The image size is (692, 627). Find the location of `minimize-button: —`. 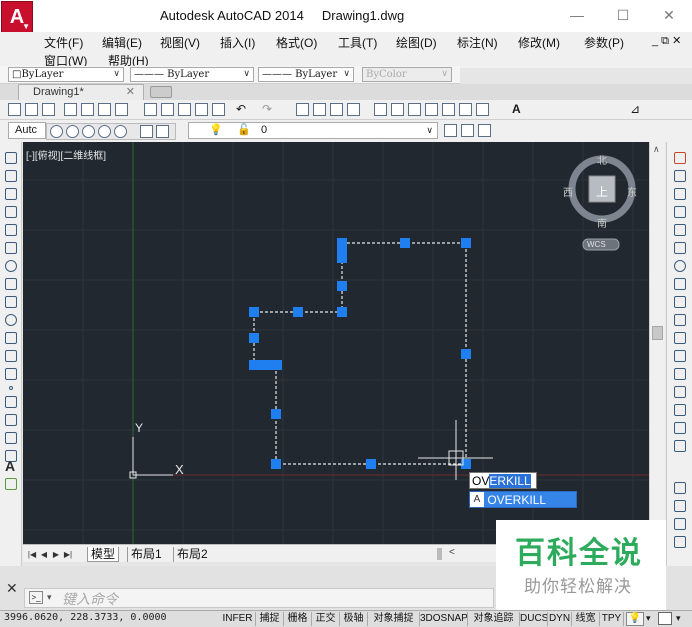

minimize-button: — is located at coordinates (577, 15).